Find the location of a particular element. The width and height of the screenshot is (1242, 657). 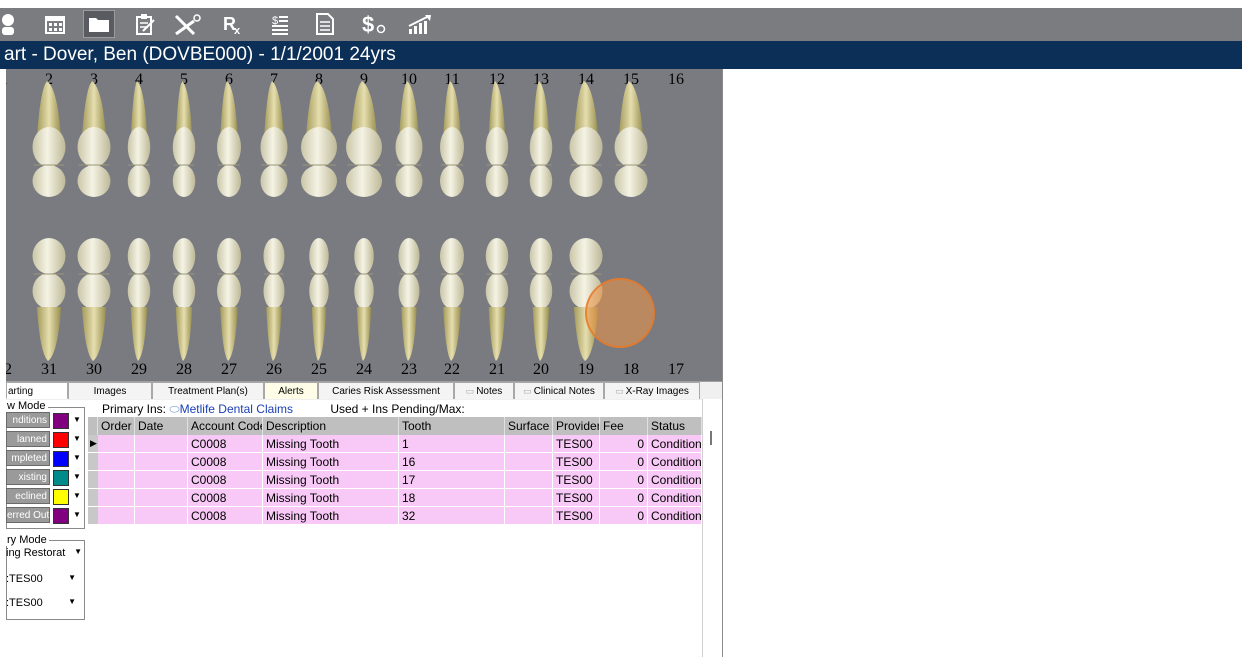

insurance-carrier-link: Metlife Dental Claims is located at coordinates (236, 409).